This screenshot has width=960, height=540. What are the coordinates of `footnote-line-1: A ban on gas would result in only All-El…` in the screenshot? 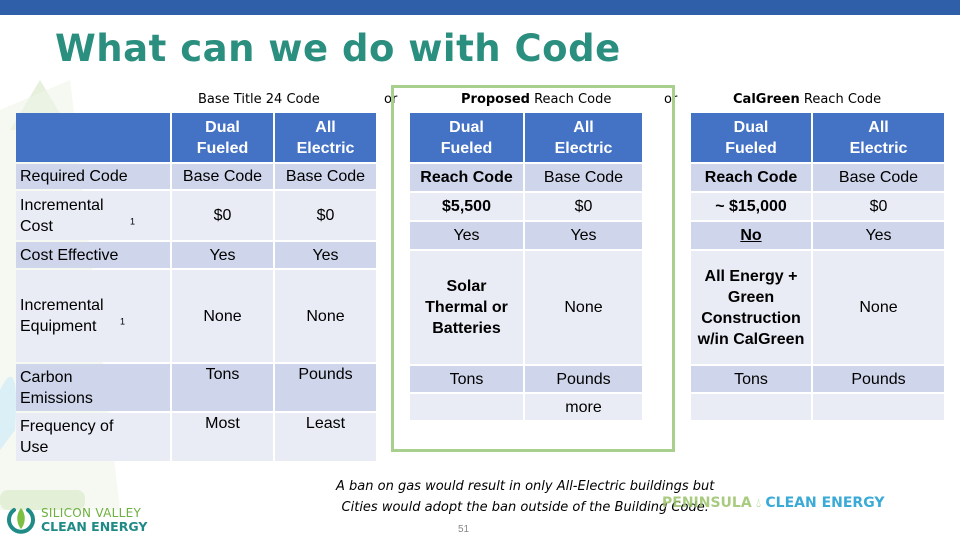 It's located at (525, 486).